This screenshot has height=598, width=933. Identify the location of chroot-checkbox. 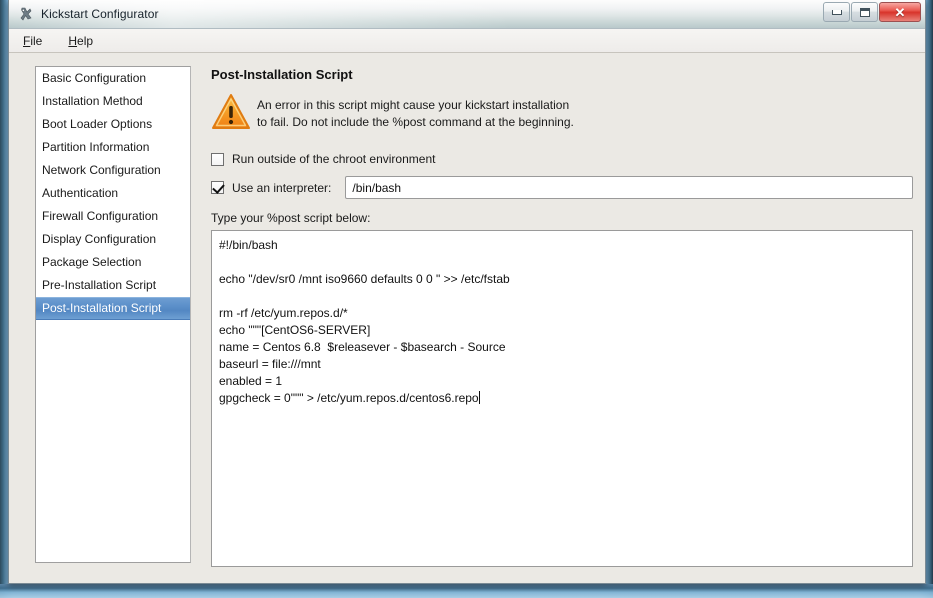
(217, 159).